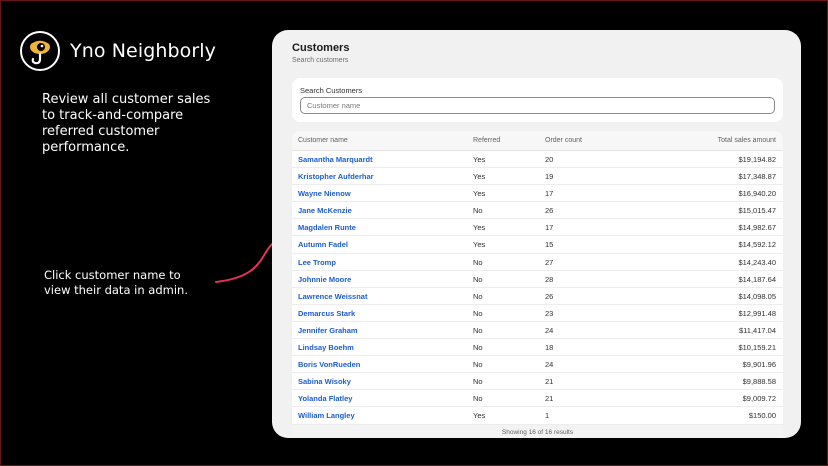 The height and width of the screenshot is (466, 828). Describe the element at coordinates (325, 210) in the screenshot. I see `customer-name-link: Jane McKenzie` at that location.